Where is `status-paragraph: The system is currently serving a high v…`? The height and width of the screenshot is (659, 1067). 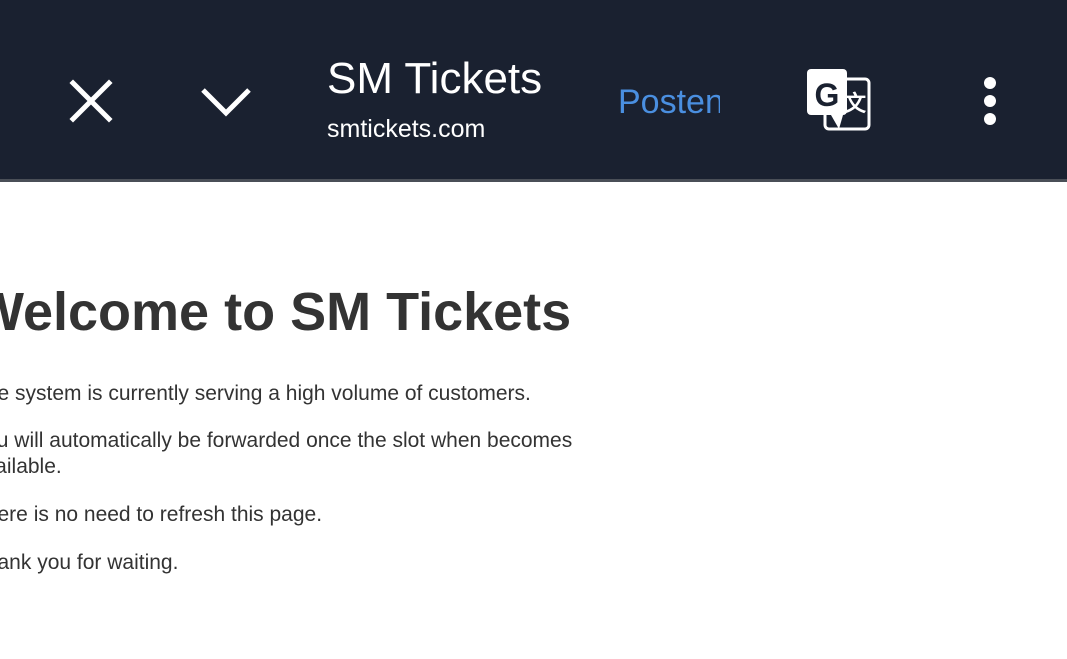
status-paragraph: The system is currently serving a high v… is located at coordinates (265, 393).